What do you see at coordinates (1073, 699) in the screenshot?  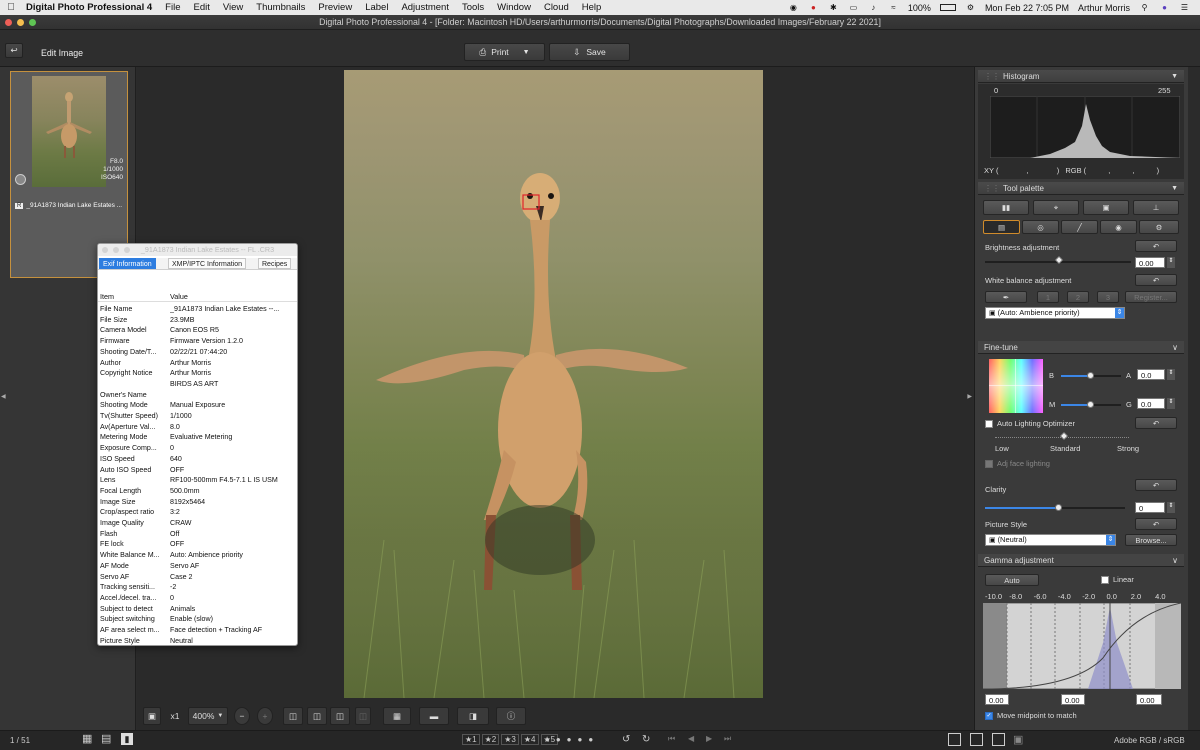 I see `gamma-mid-value: 0.00` at bounding box center [1073, 699].